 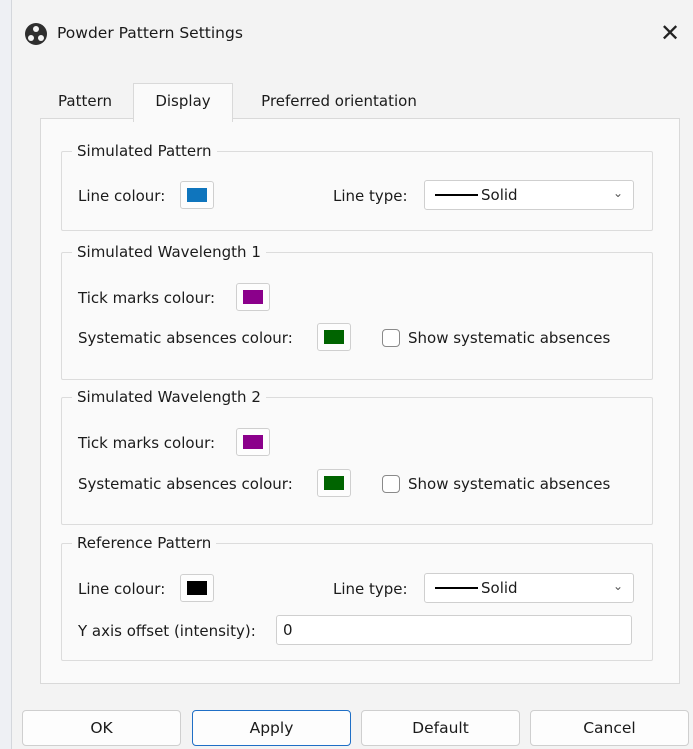 I want to click on y-axis-offset-input: 0, so click(x=454, y=630).